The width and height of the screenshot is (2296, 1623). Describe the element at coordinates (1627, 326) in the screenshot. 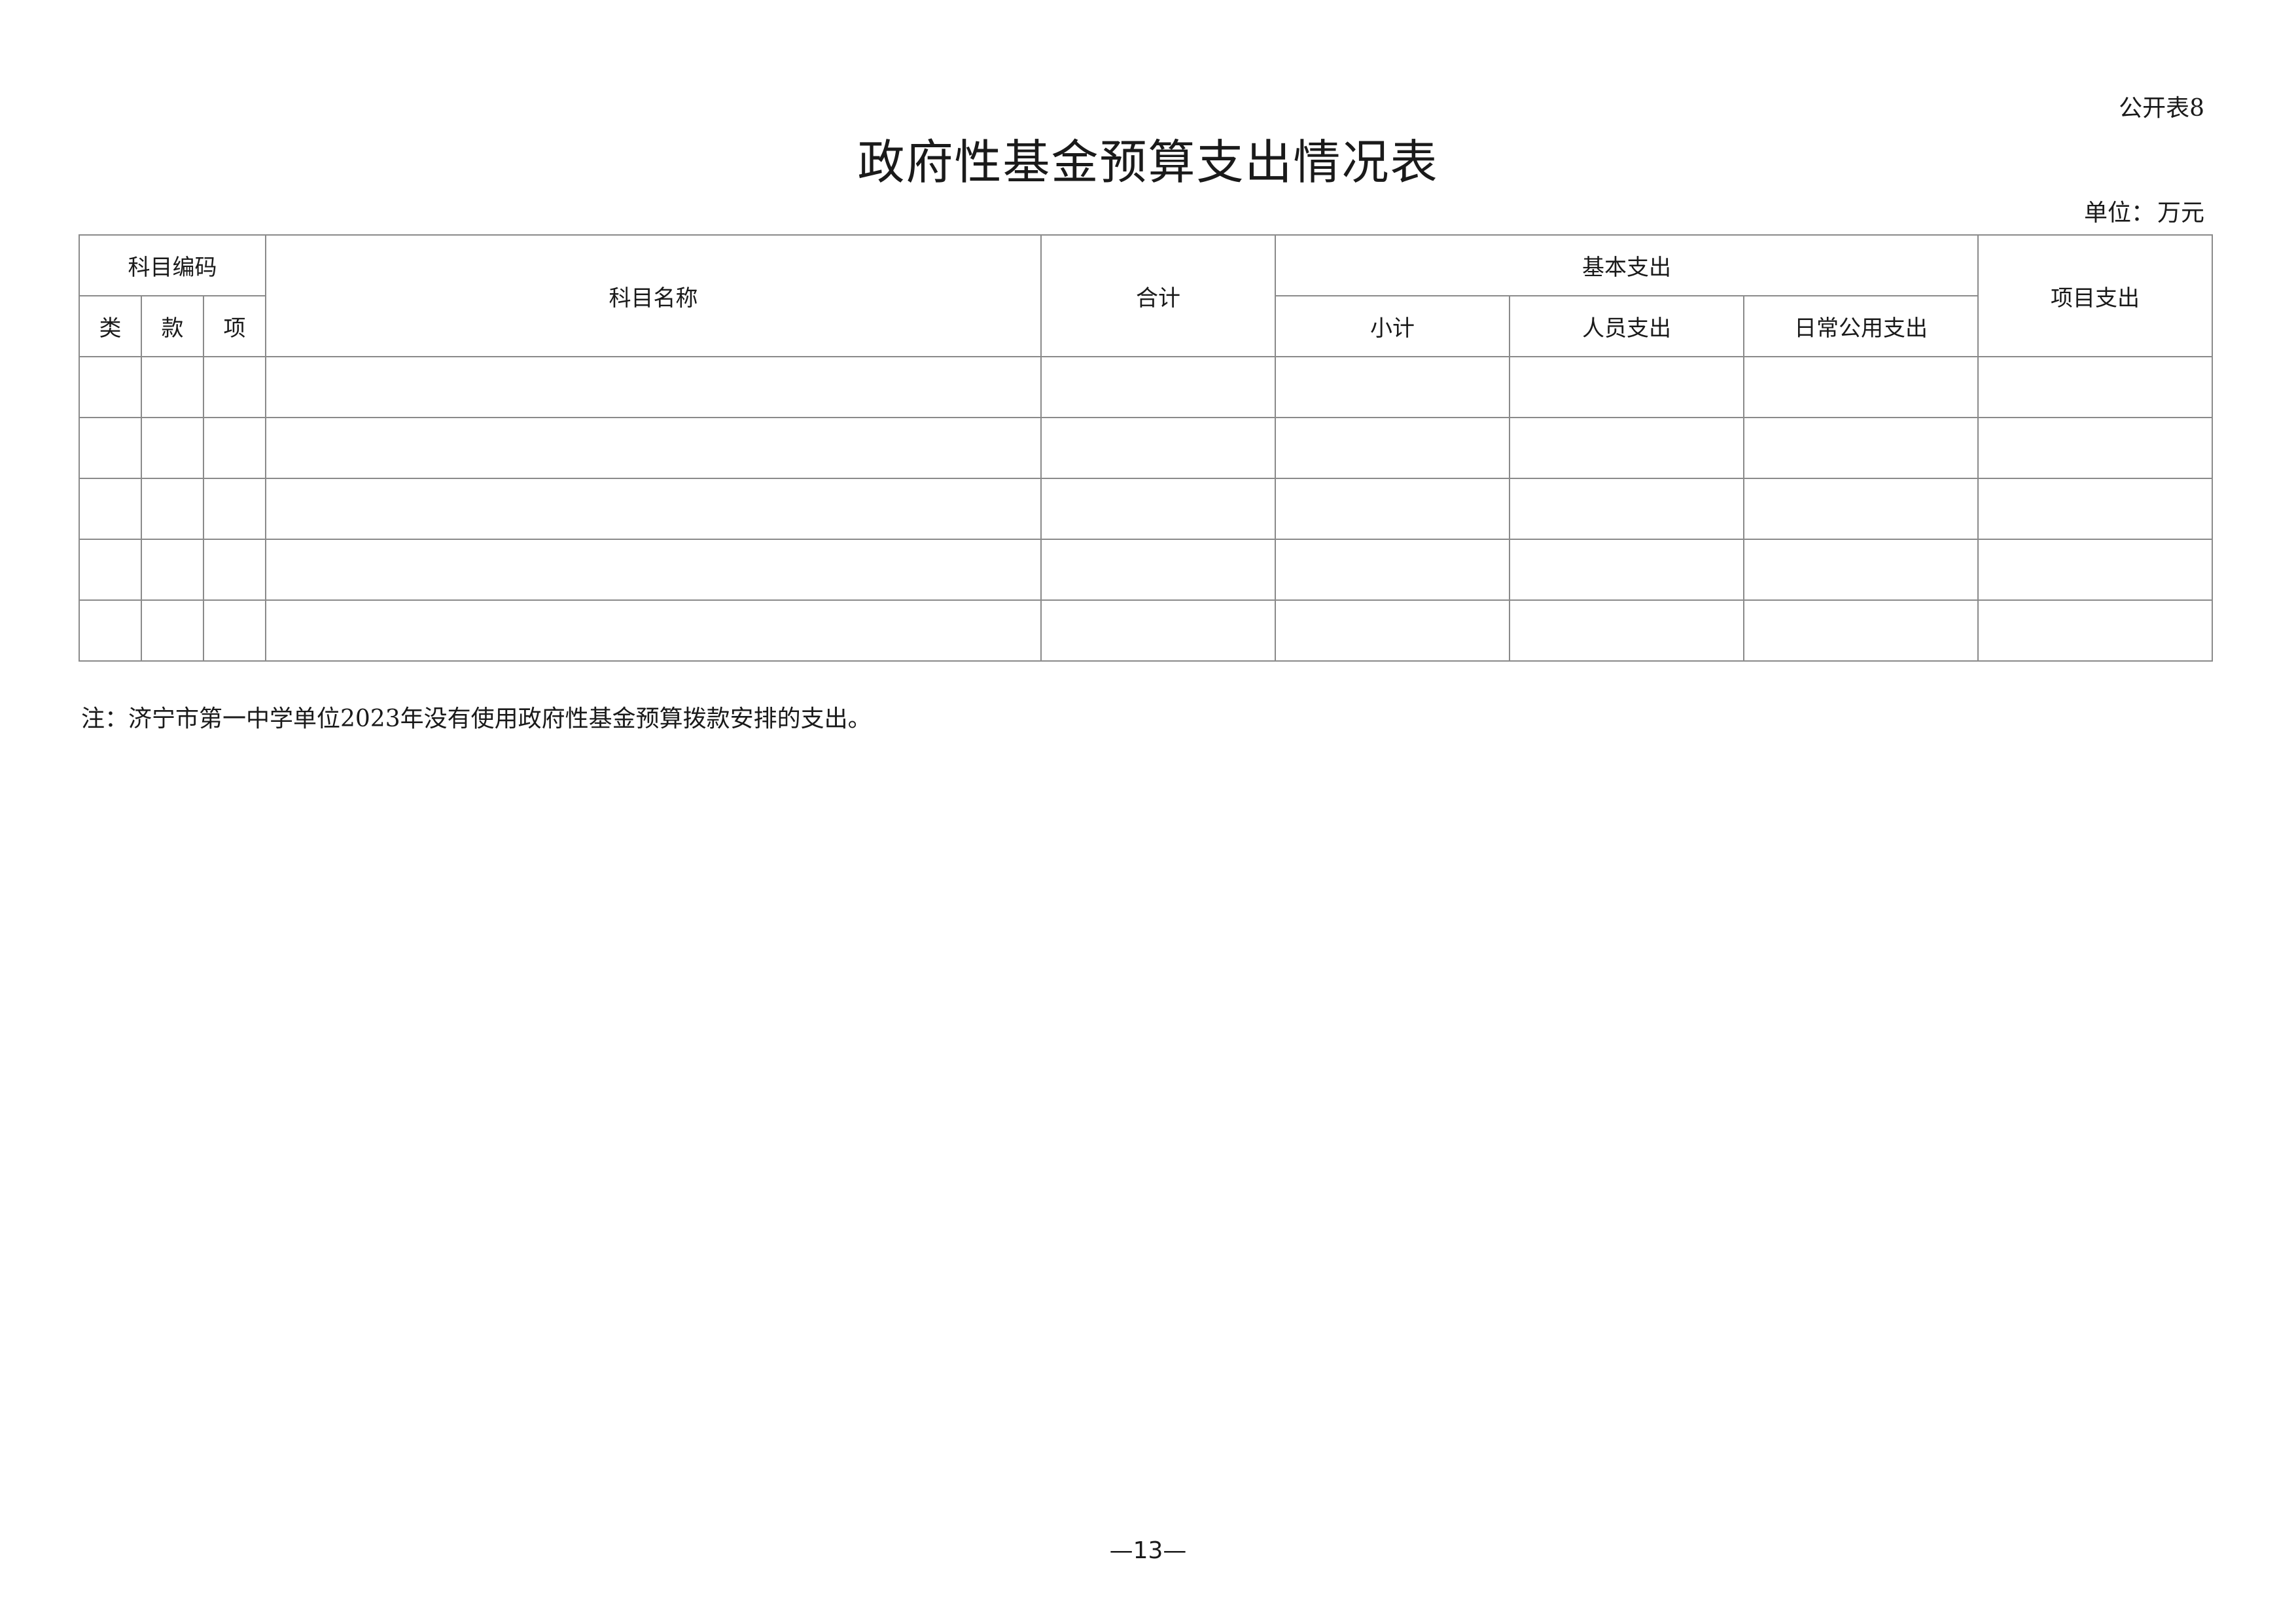

I see `header-personnel: 人员支出` at that location.